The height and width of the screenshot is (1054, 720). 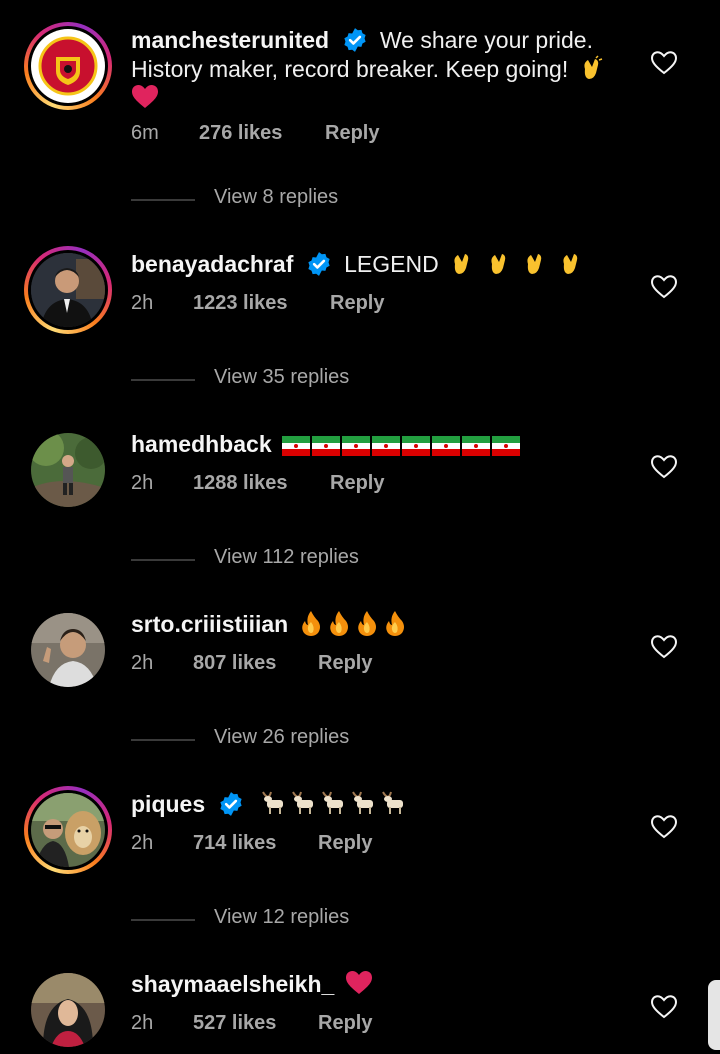 I want to click on username: hamedhback, so click(x=201, y=444).